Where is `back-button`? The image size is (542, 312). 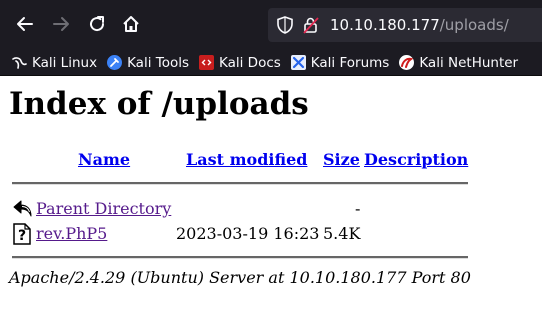
back-button is located at coordinates (25, 24).